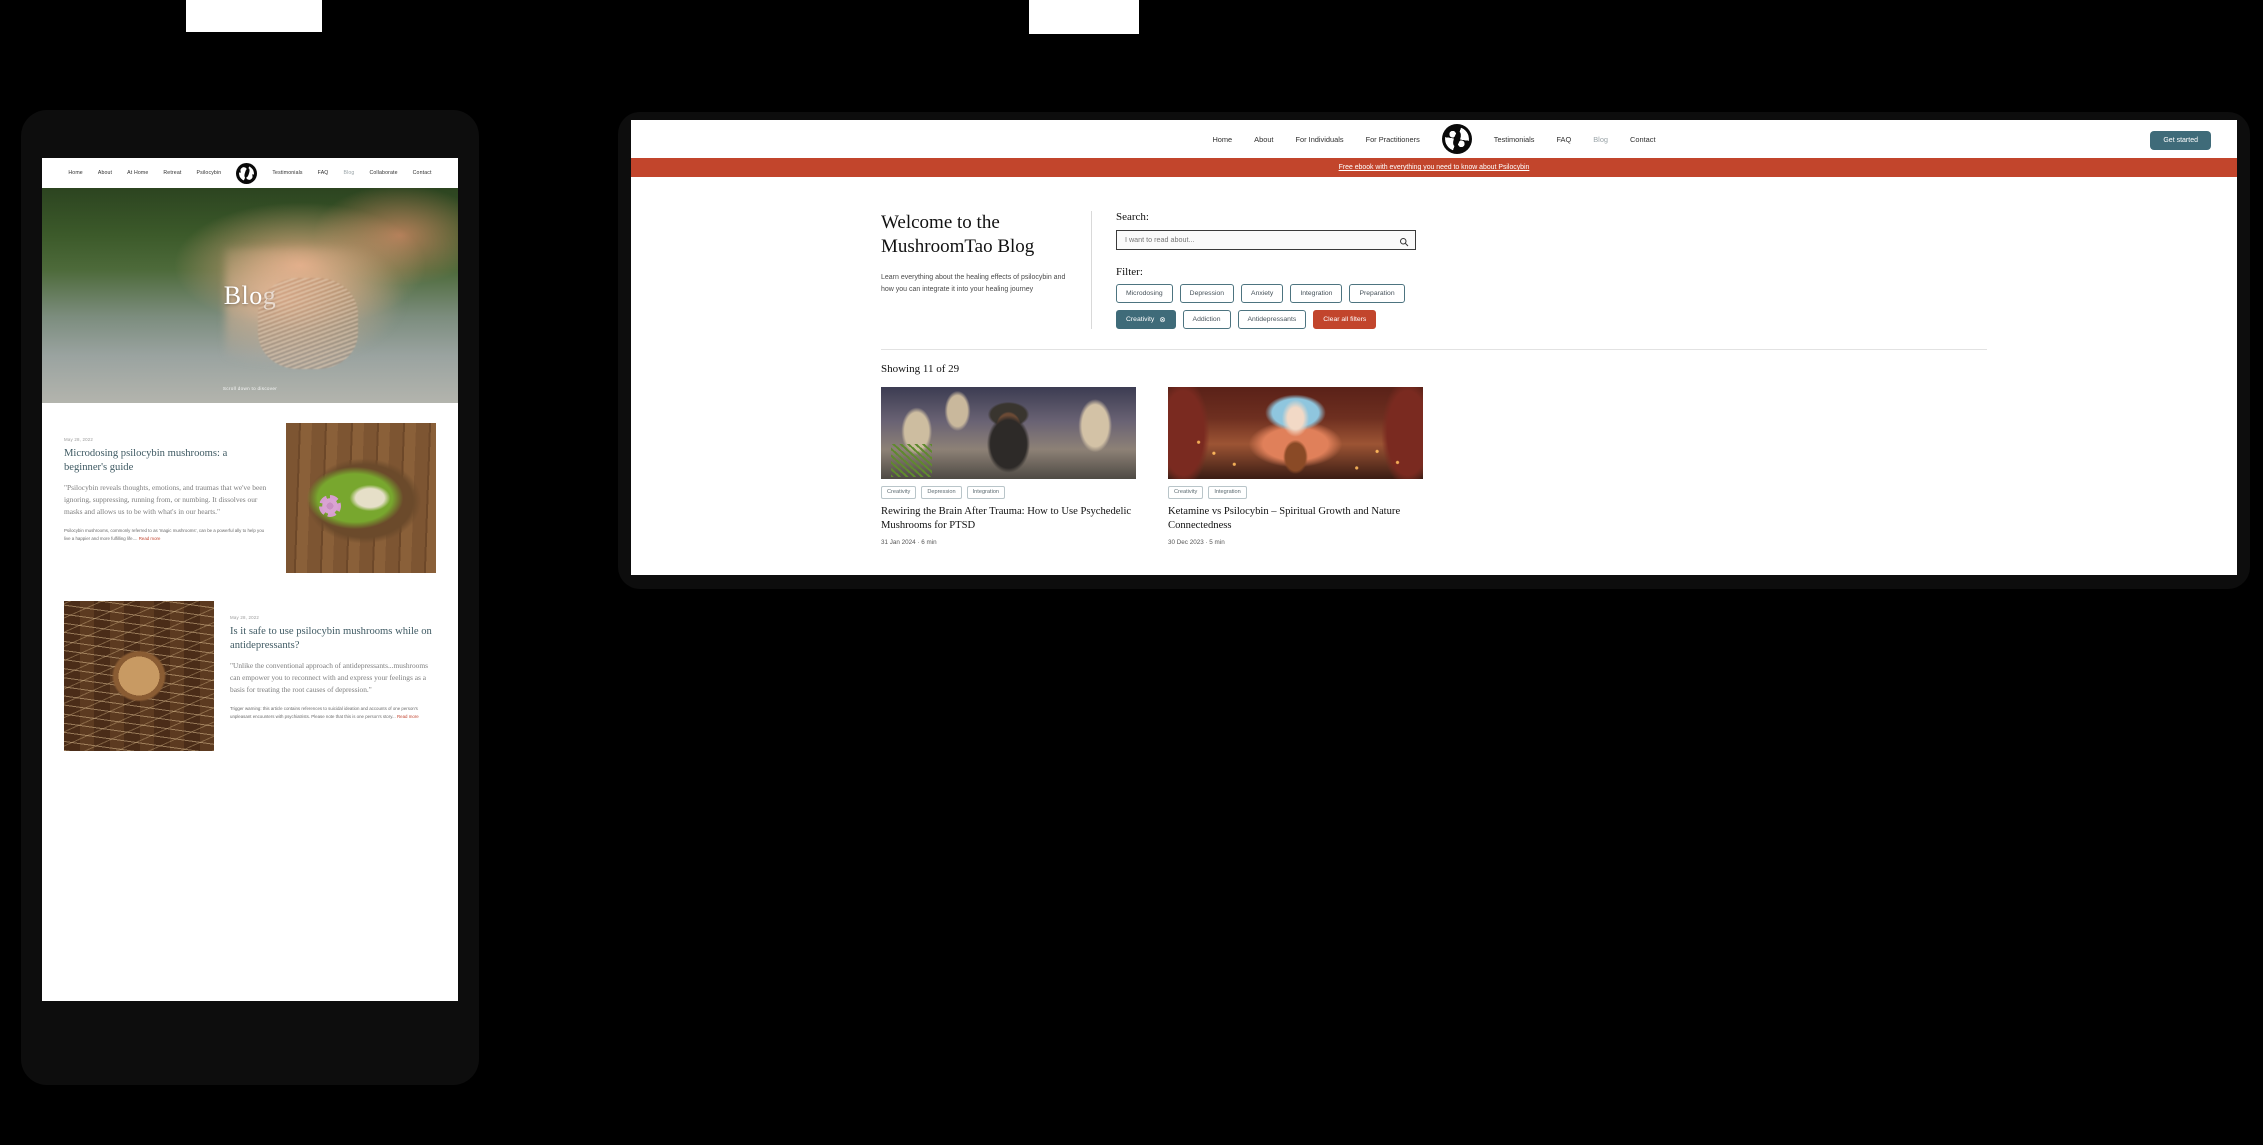 Image resolution: width=2263 pixels, height=1145 pixels. What do you see at coordinates (383, 173) in the screenshot?
I see `nav-item-collaborate: Collaborate` at bounding box center [383, 173].